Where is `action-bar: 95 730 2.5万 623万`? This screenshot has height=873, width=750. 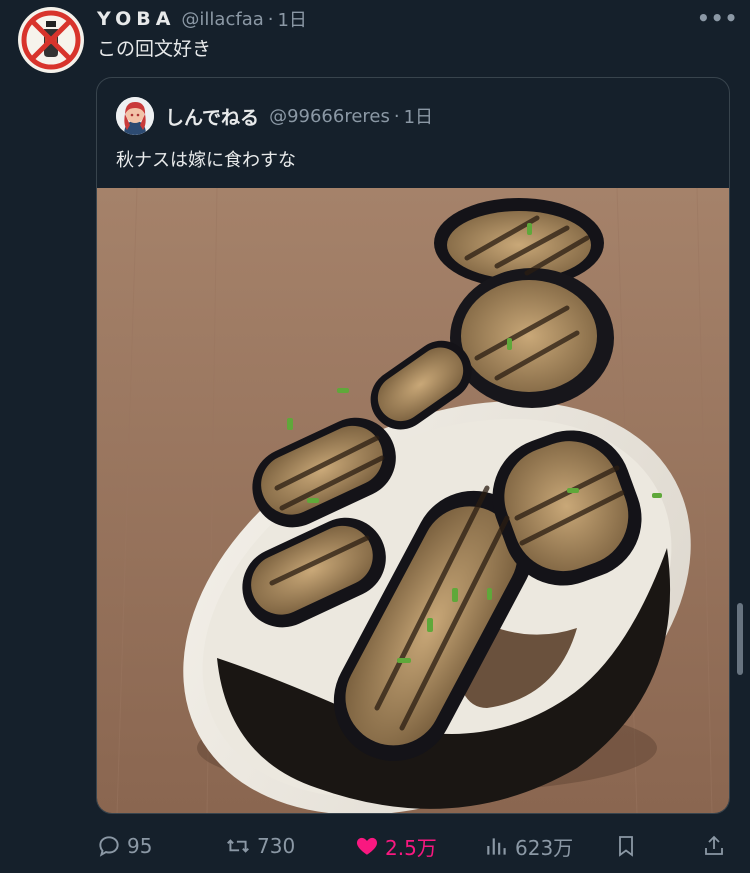
action-bar: 95 730 2.5万 623万 is located at coordinates (375, 846).